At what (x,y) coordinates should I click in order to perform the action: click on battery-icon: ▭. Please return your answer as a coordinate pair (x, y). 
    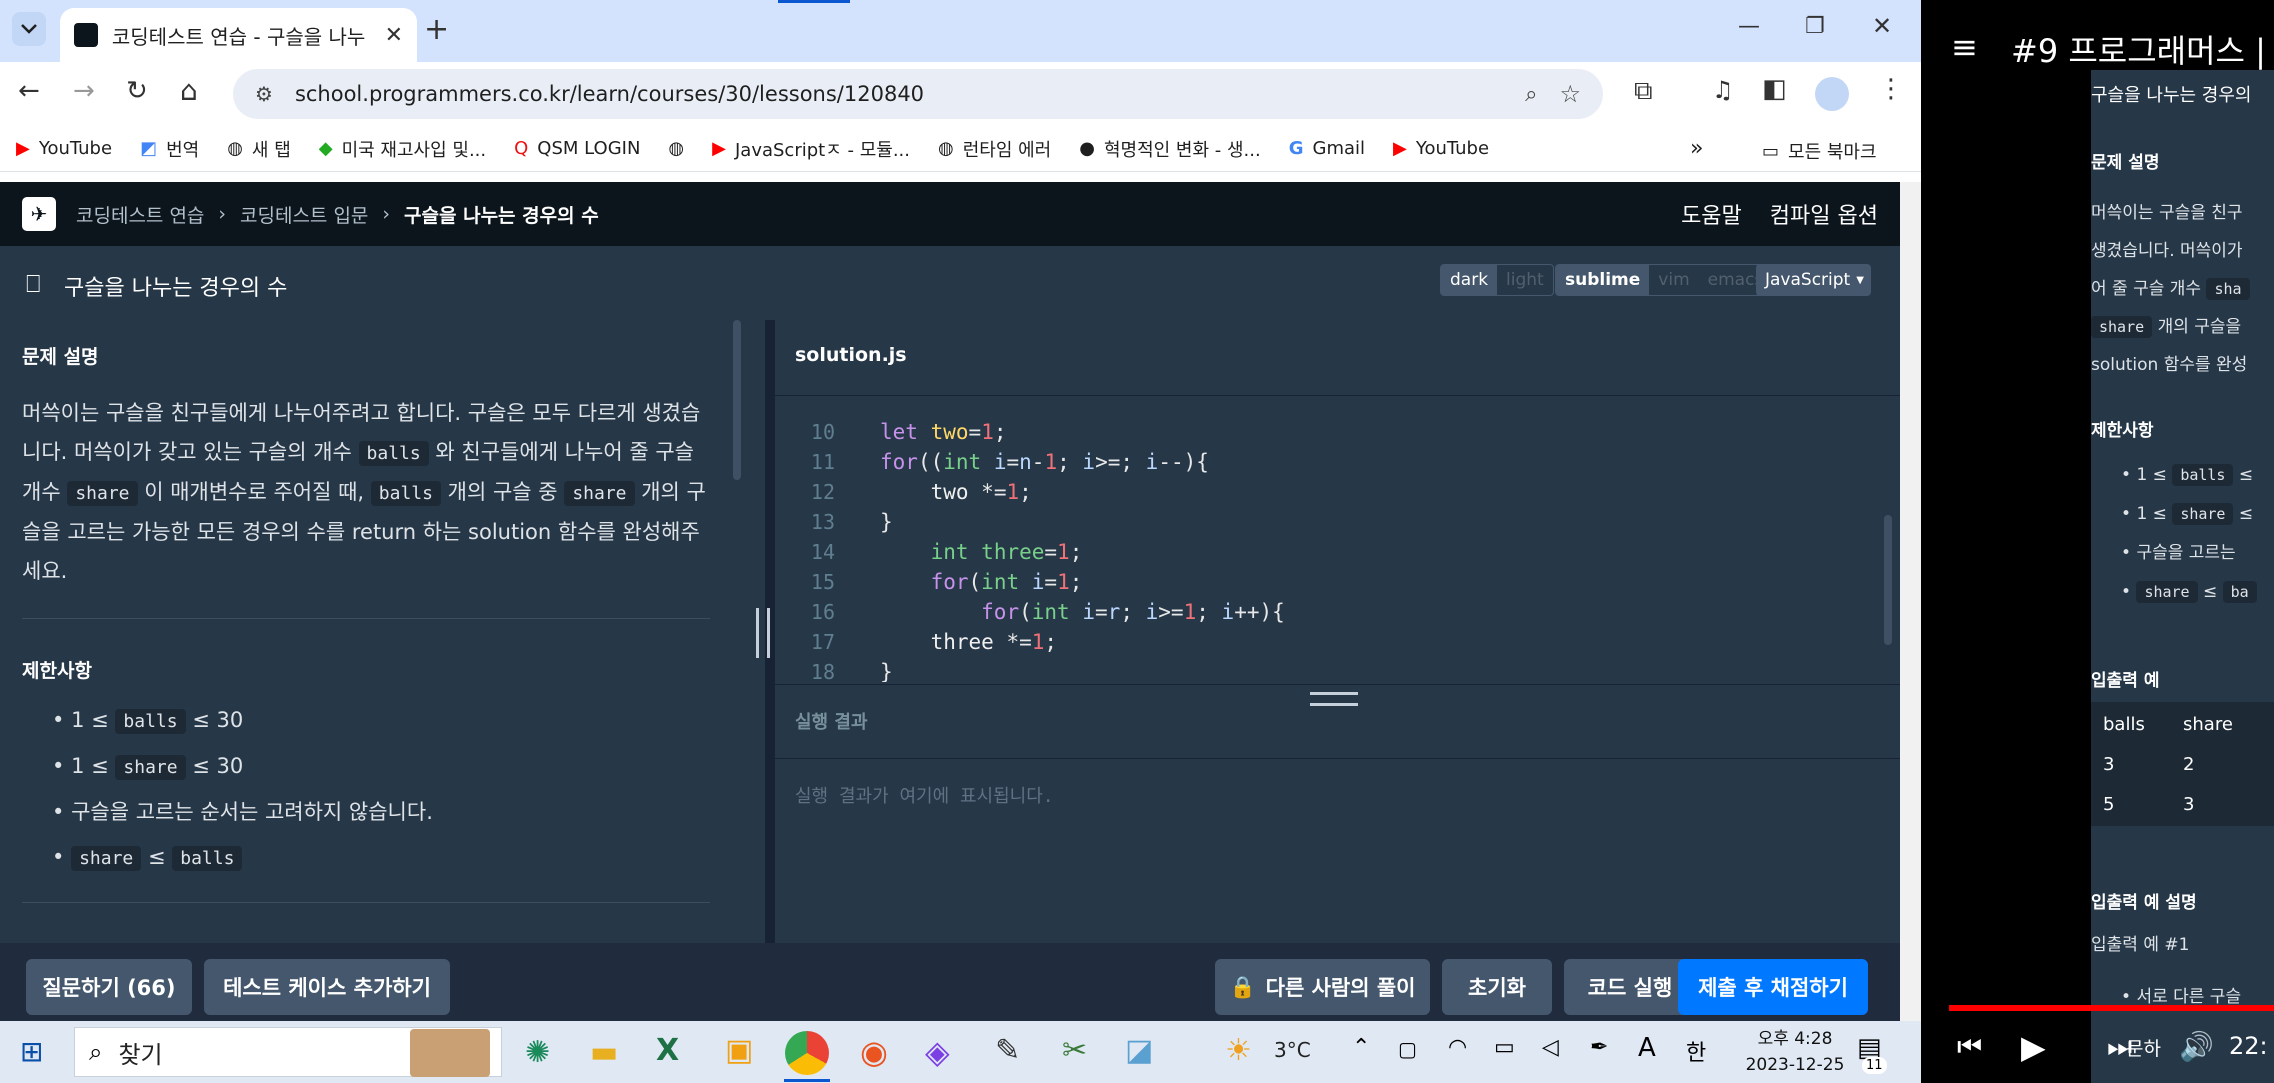
    Looking at the image, I should click on (1504, 1047).